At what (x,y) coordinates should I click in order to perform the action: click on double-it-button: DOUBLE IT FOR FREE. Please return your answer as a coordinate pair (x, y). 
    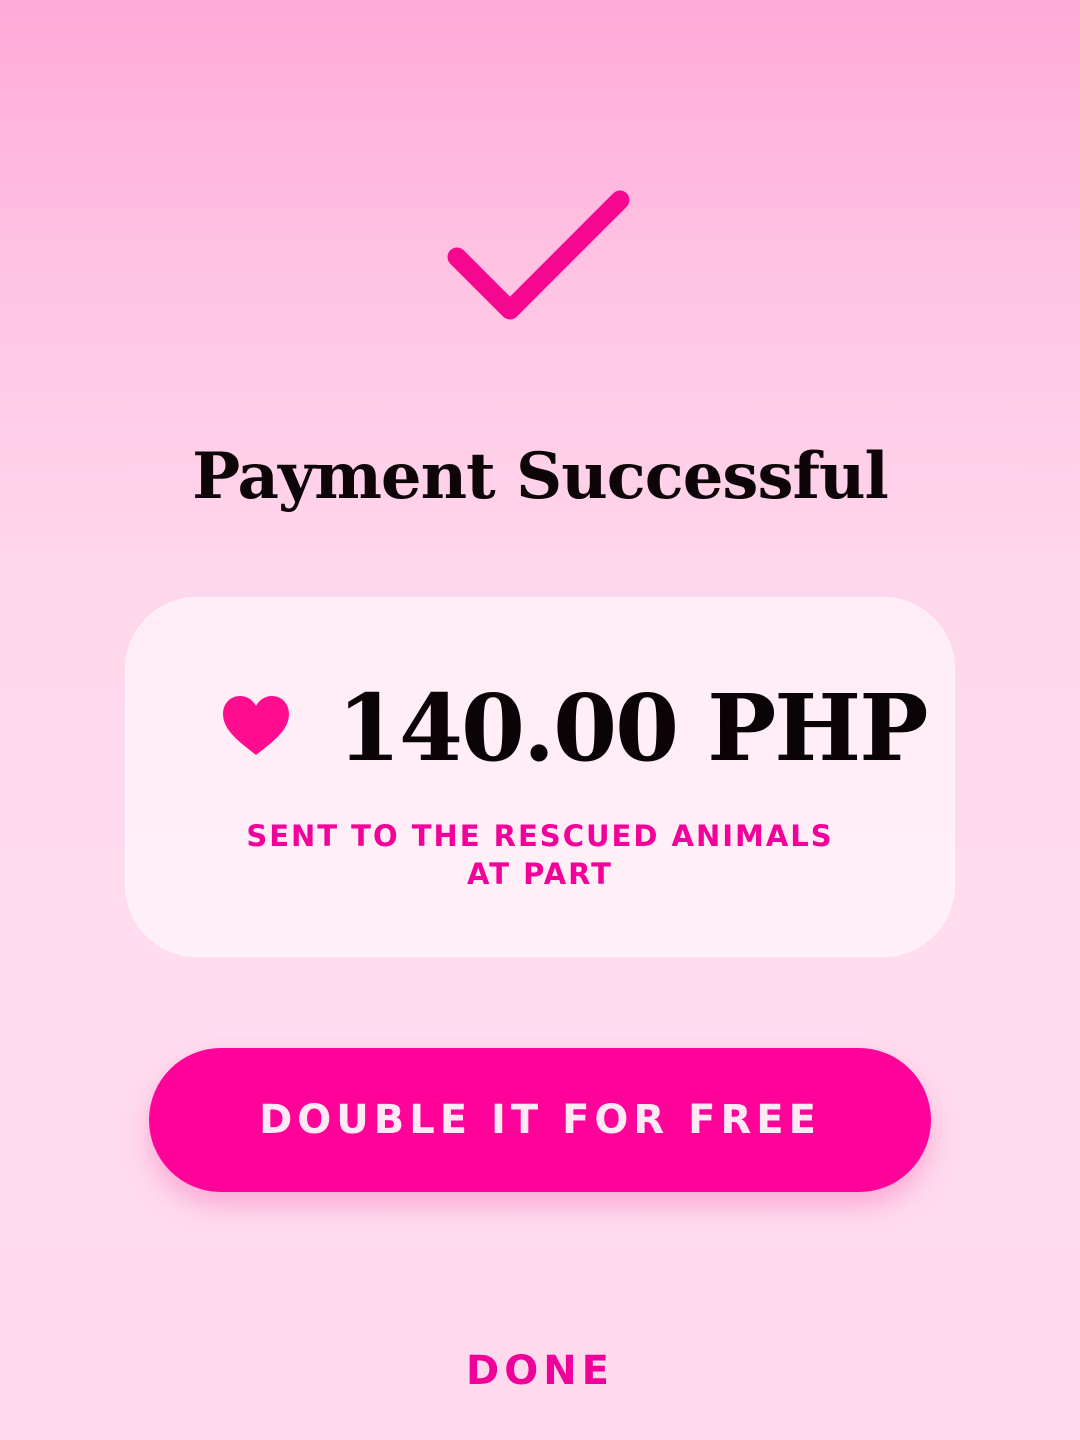
    Looking at the image, I should click on (540, 1120).